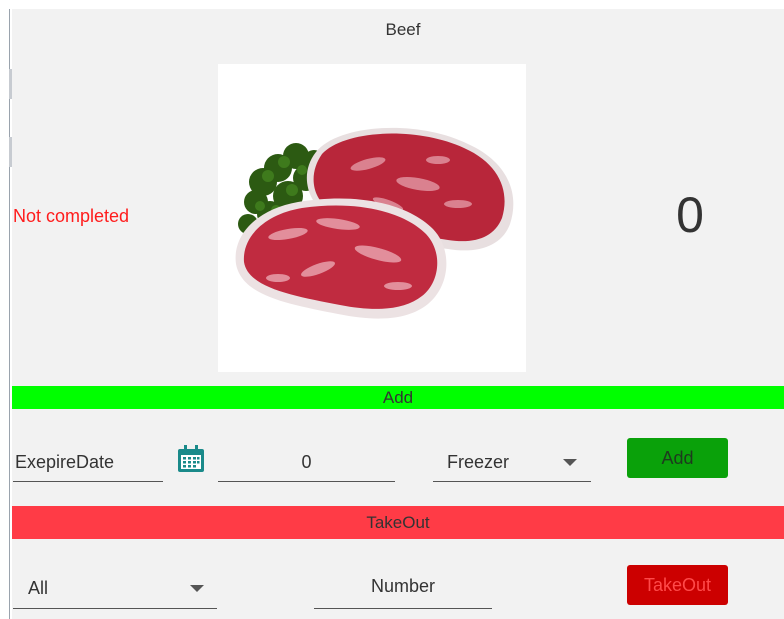 Image resolution: width=784 pixels, height=619 pixels. What do you see at coordinates (115, 589) in the screenshot?
I see `takeout-filter-select: All` at bounding box center [115, 589].